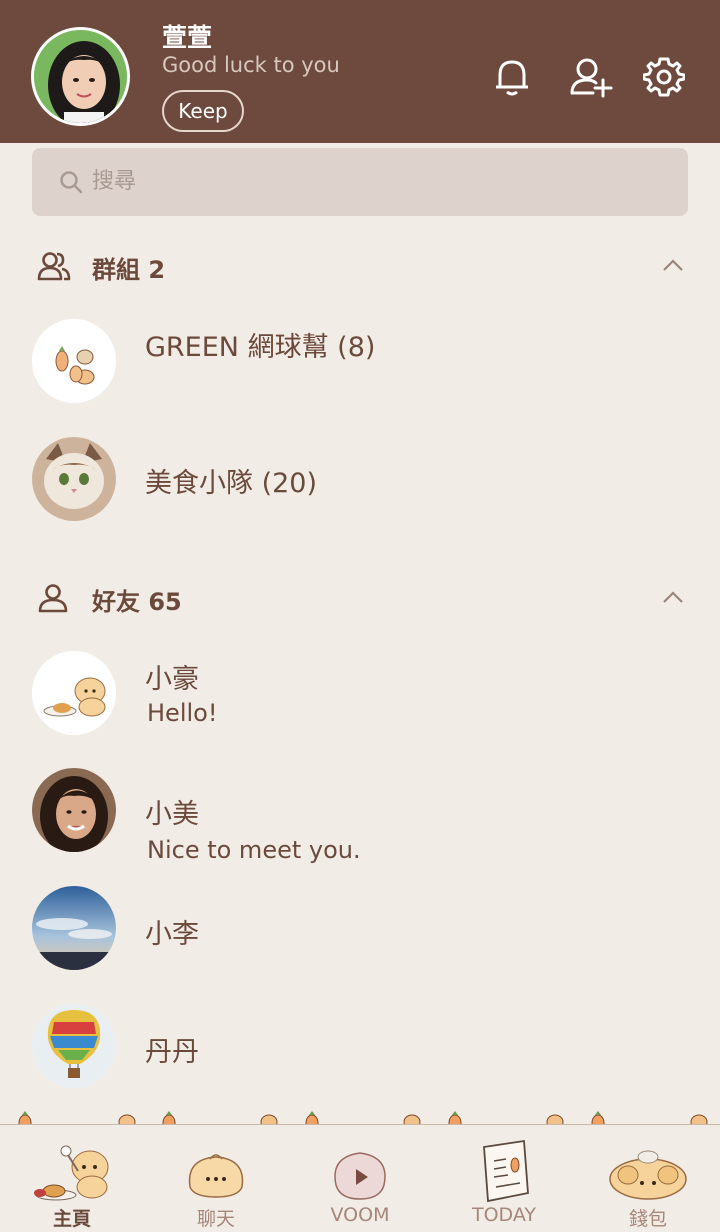 The image size is (720, 1232). I want to click on friend-name: 丹丹, so click(172, 1052).